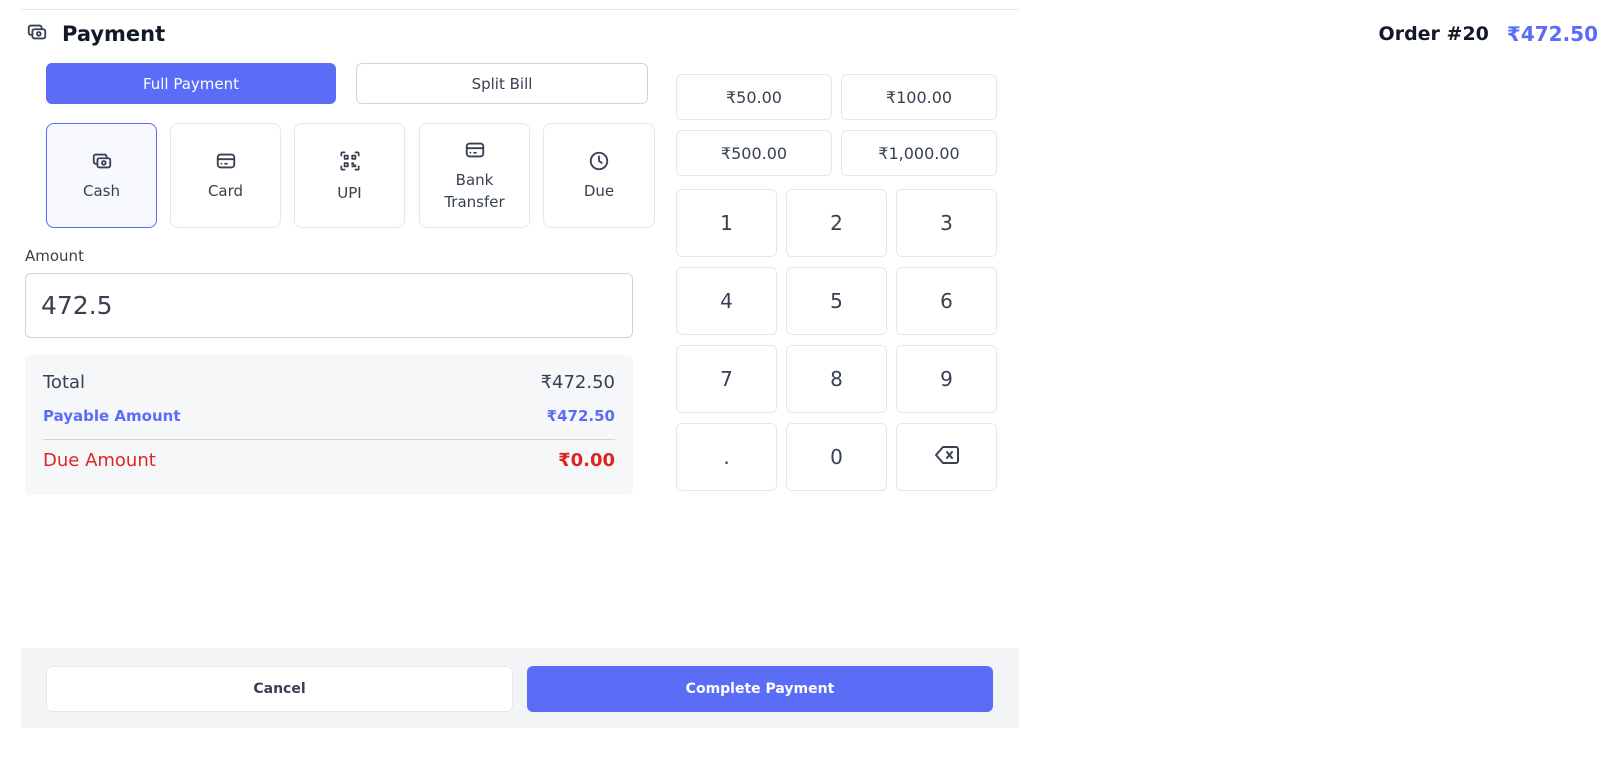  What do you see at coordinates (349, 175) in the screenshot?
I see `method-upi: UPI` at bounding box center [349, 175].